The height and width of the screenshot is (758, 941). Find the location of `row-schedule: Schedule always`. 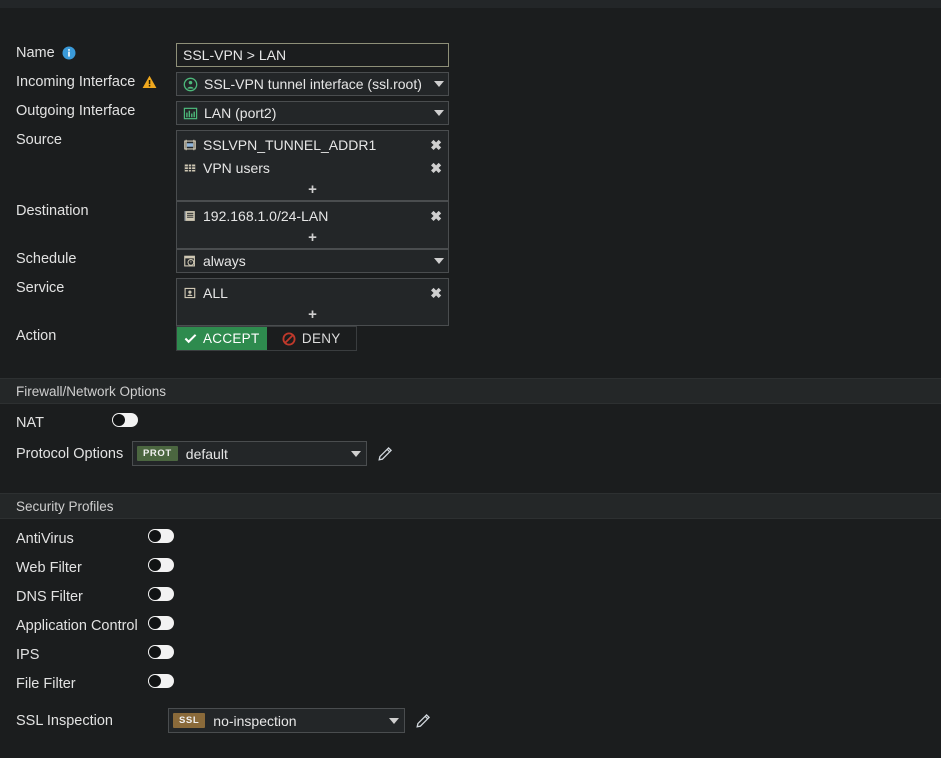

row-schedule: Schedule always is located at coordinates (470, 261).